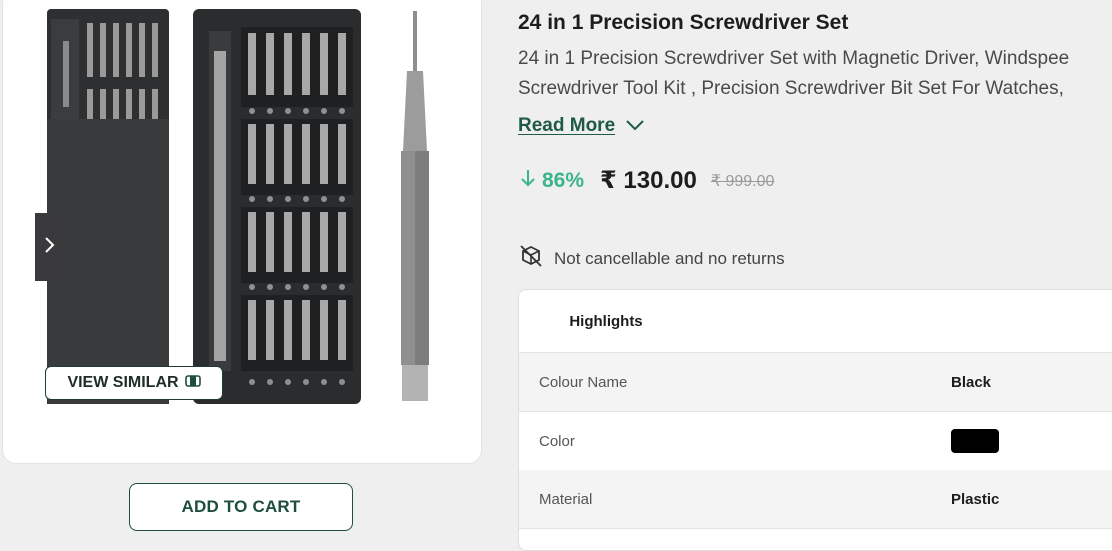  I want to click on read-more-link: Read More, so click(581, 126).